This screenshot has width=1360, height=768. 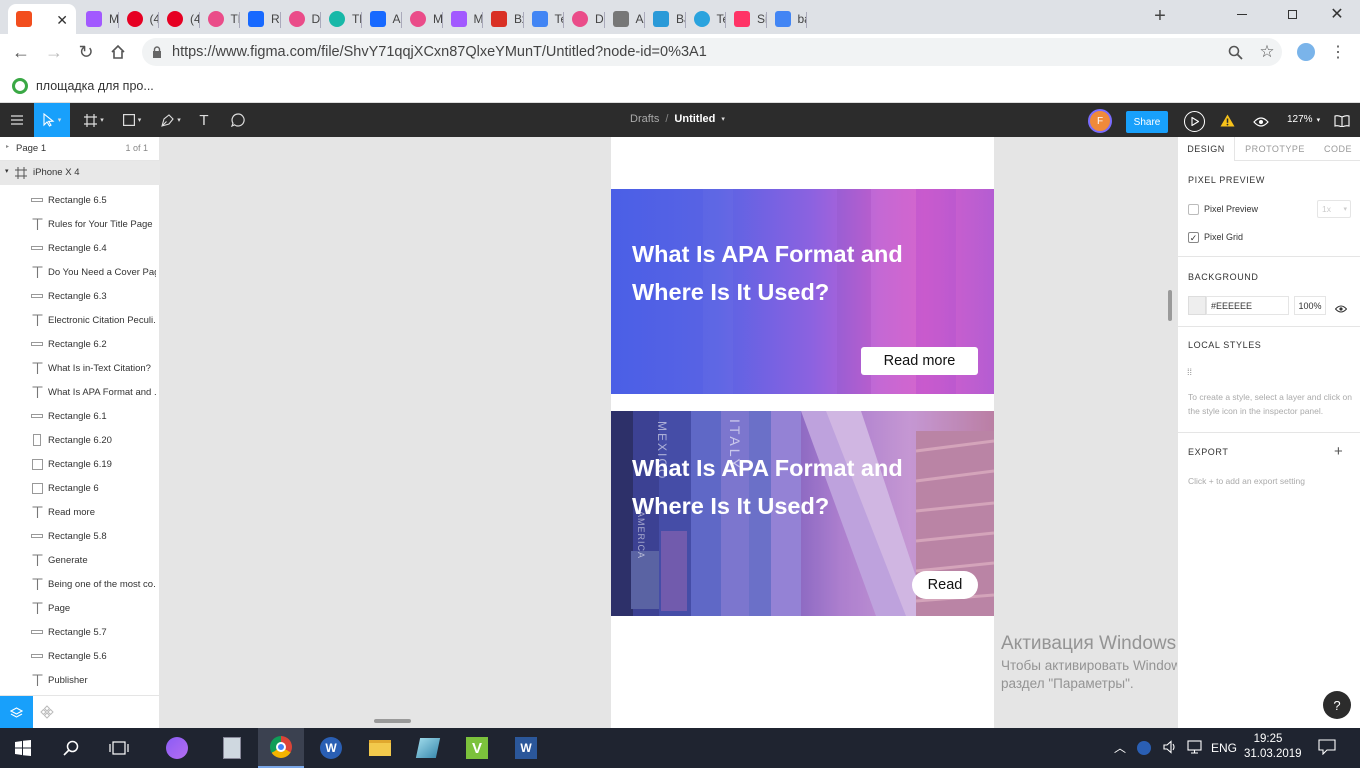 I want to click on layer-row: Rectangle 5.8, so click(x=80, y=536).